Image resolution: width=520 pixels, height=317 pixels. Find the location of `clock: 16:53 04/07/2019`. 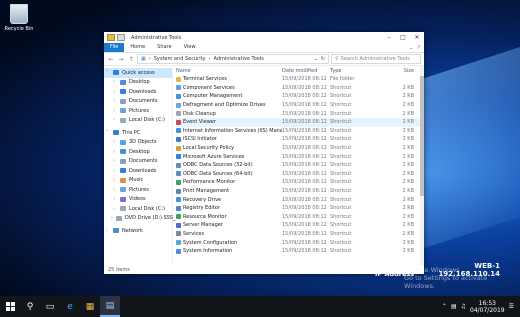

clock: 16:53 04/07/2019 is located at coordinates (487, 307).